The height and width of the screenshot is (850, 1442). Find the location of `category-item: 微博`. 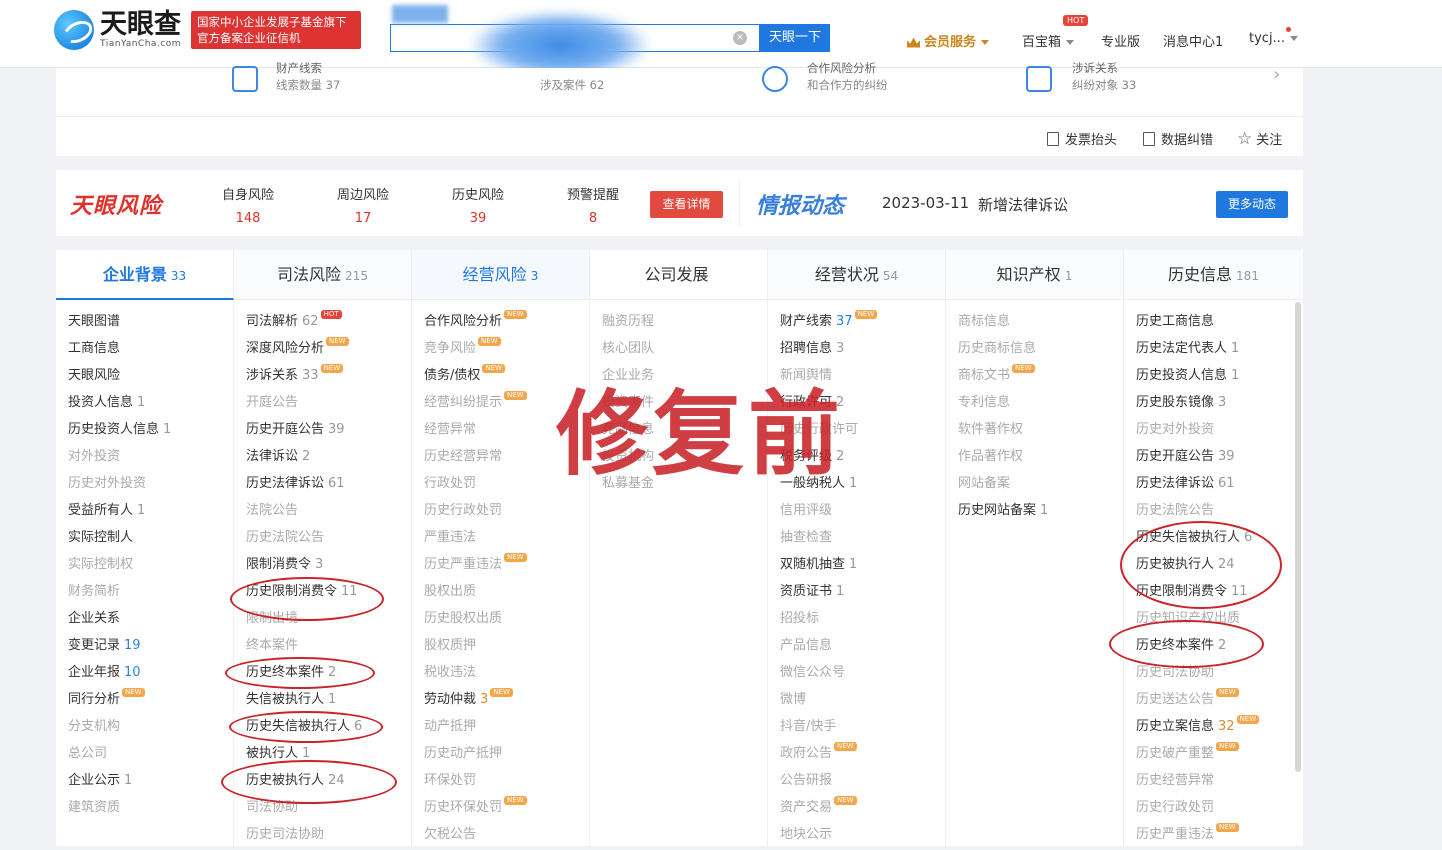

category-item: 微博 is located at coordinates (853, 701).